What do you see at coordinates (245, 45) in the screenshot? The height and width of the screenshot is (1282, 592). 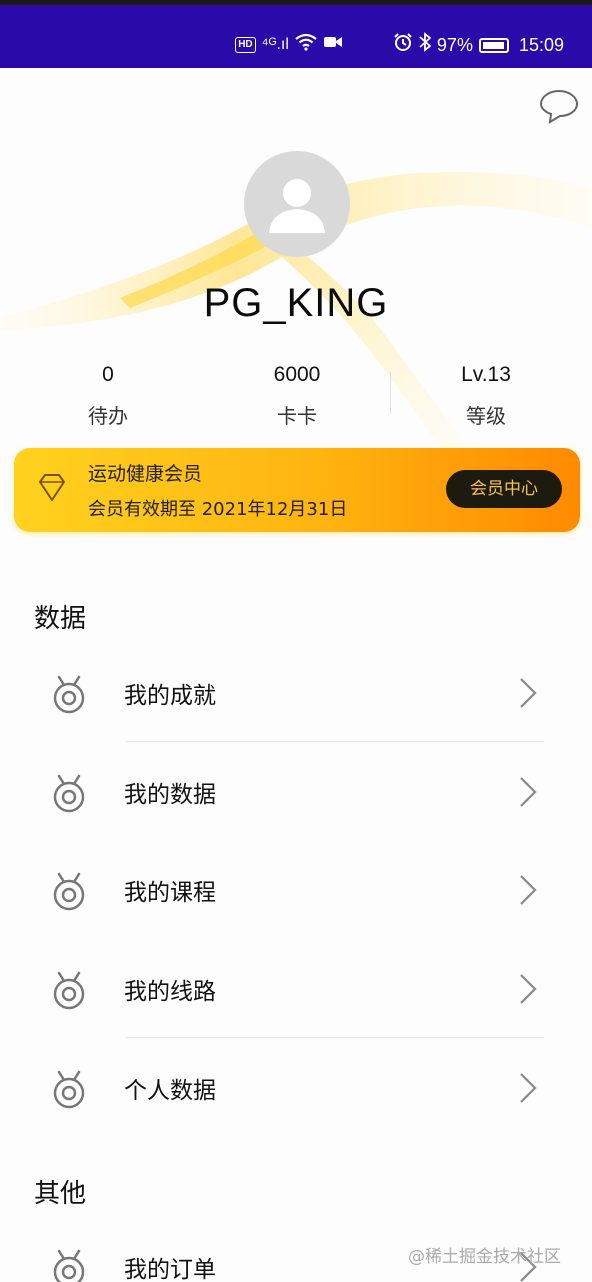 I see `hd-icon: HD` at bounding box center [245, 45].